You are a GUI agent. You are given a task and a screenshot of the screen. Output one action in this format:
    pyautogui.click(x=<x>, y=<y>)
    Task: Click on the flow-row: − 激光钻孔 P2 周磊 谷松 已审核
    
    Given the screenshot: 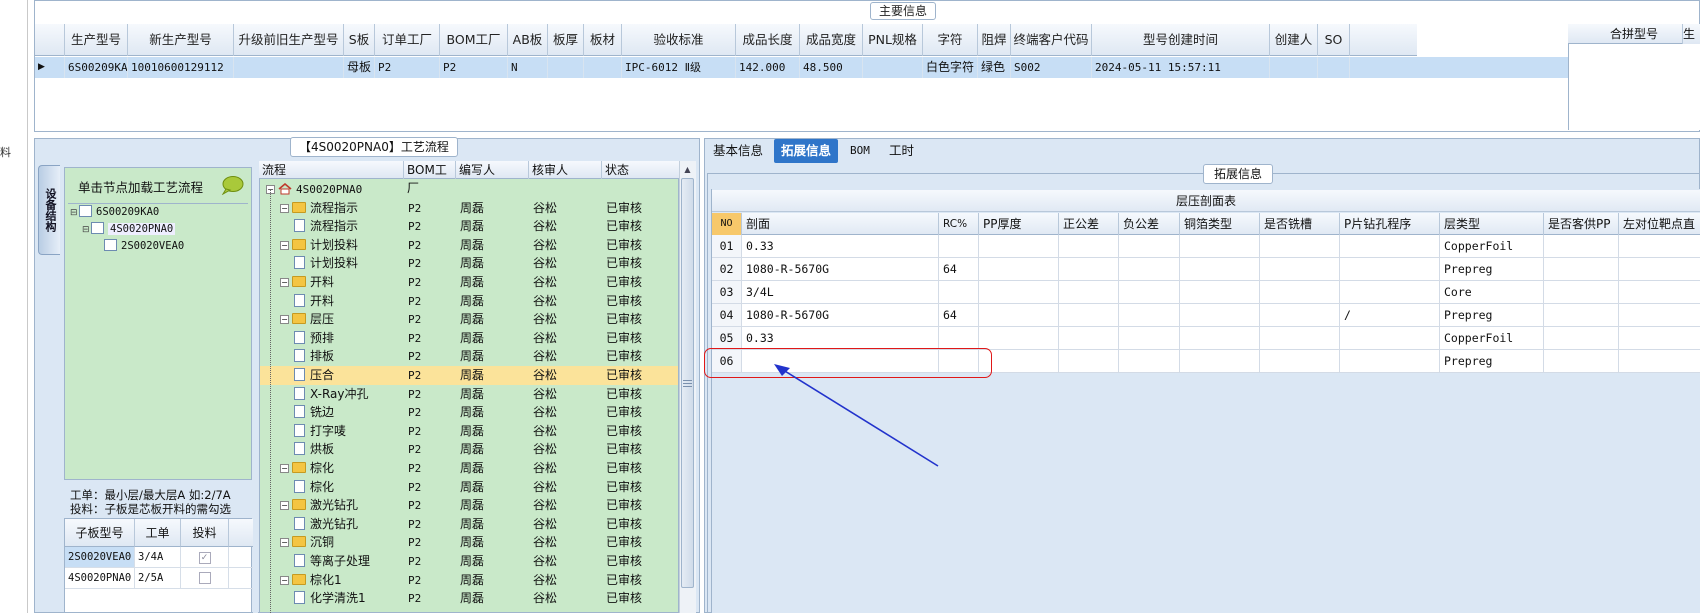 What is the action you would take?
    pyautogui.click(x=469, y=505)
    